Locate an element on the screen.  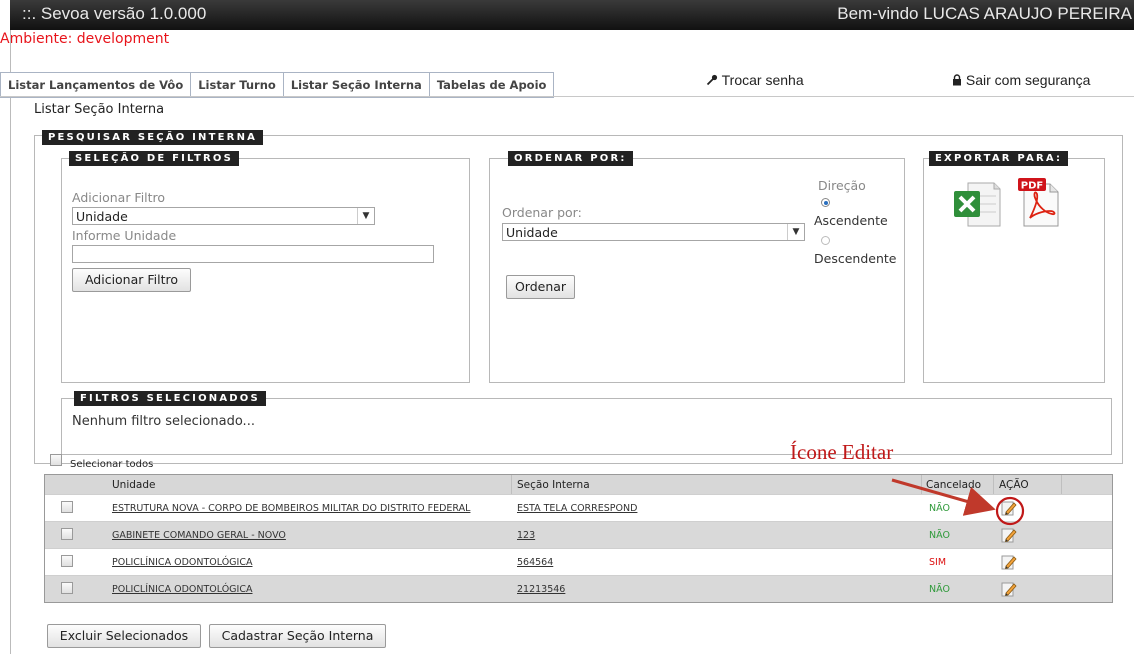
export-legend: EXPORTAR PARA: is located at coordinates (999, 158).